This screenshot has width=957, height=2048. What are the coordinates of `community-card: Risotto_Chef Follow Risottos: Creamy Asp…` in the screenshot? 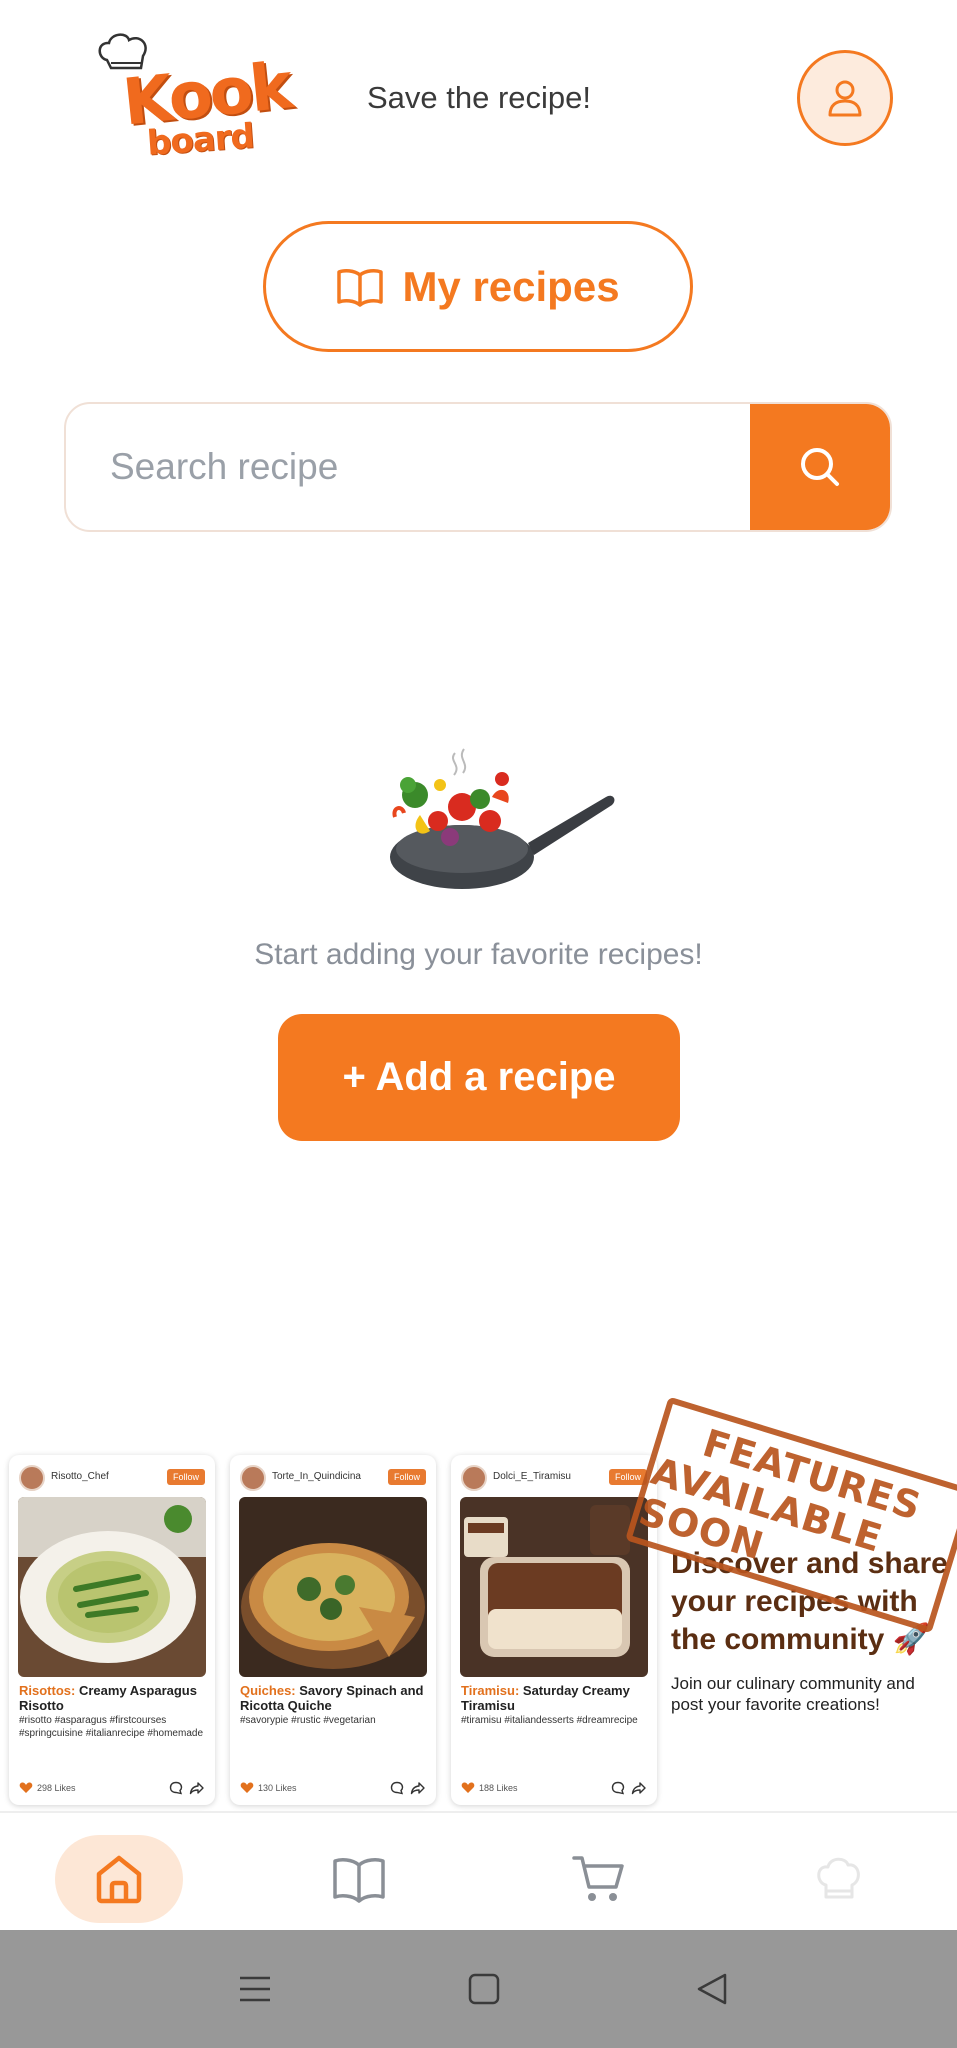 It's located at (112, 1630).